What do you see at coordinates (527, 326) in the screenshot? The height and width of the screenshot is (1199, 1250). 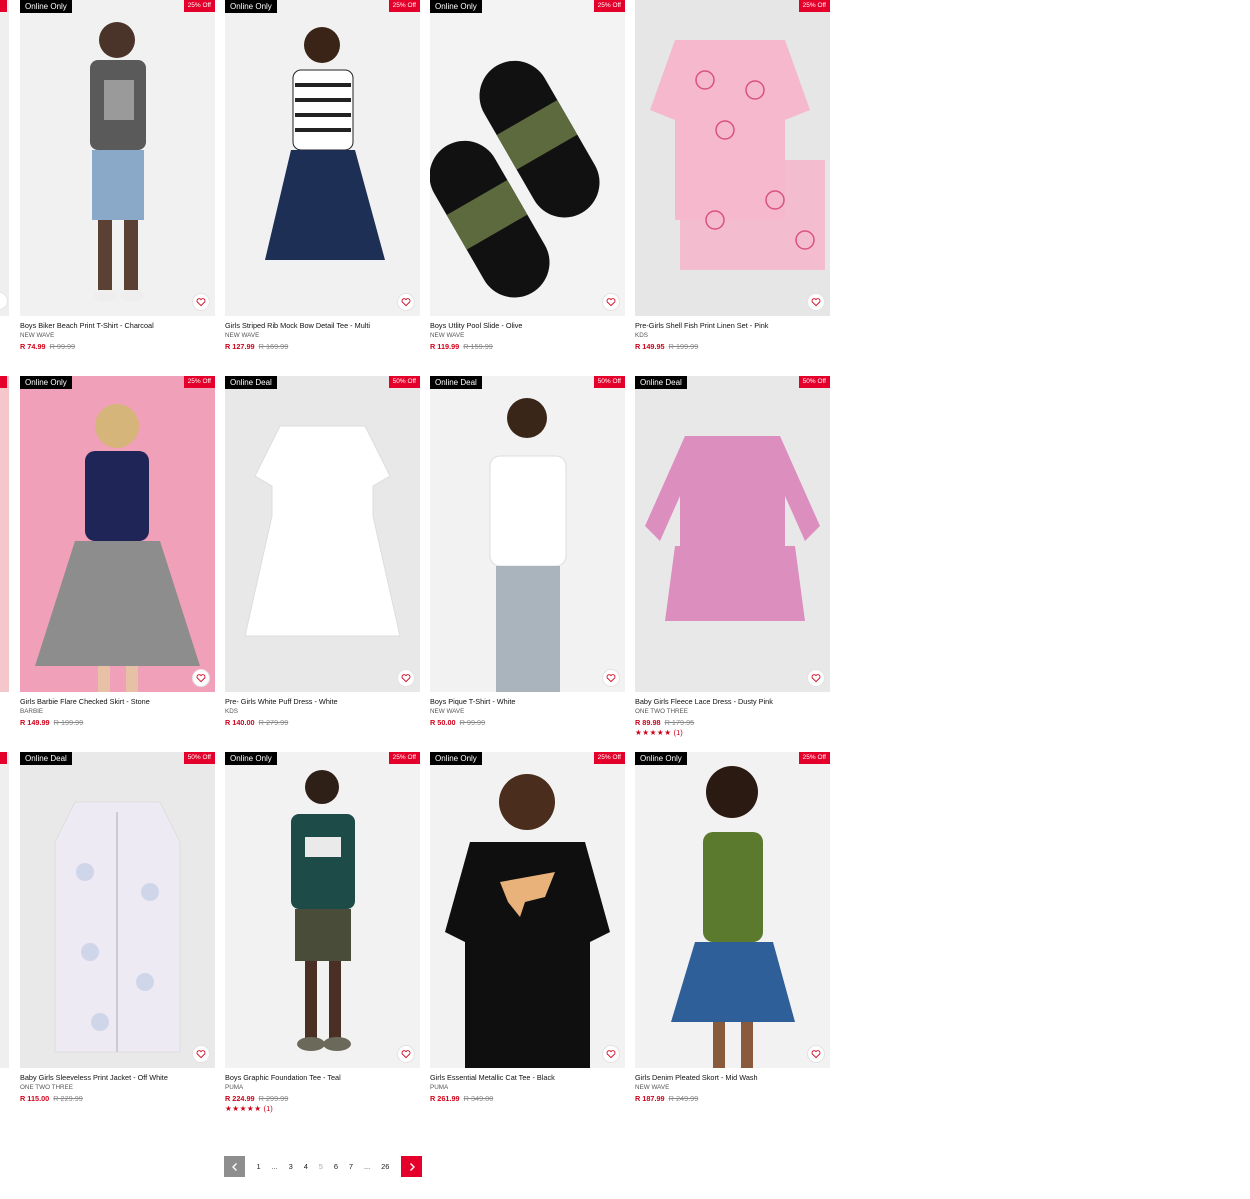 I see `product-title: Boys Utlity Pool Slide - Olive` at bounding box center [527, 326].